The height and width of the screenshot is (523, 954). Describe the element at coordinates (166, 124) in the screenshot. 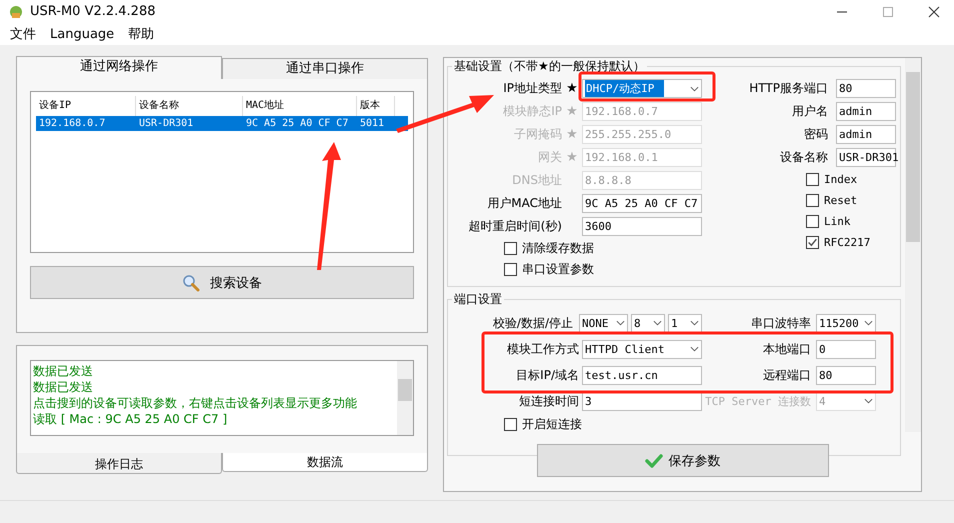

I see `table-cell-text: USR-DR301` at that location.